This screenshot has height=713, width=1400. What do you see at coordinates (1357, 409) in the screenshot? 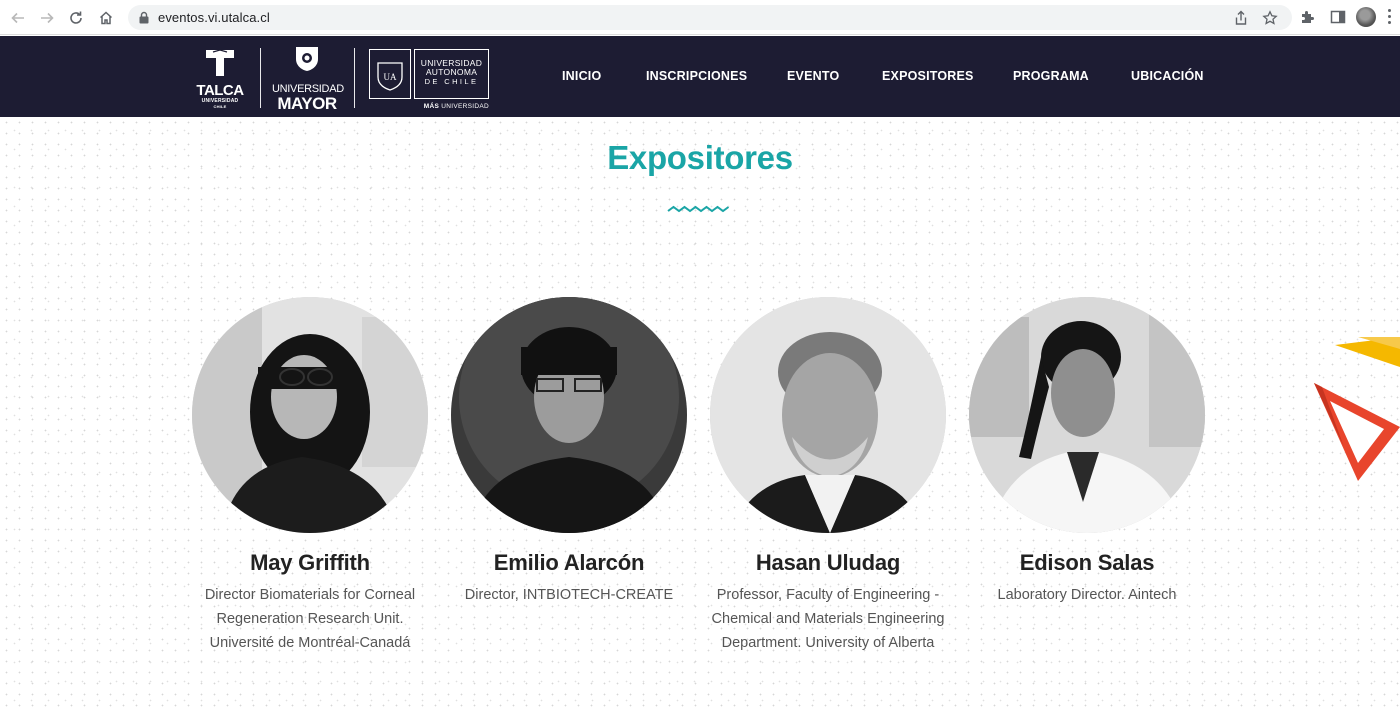
I see `decorative-triangles` at bounding box center [1357, 409].